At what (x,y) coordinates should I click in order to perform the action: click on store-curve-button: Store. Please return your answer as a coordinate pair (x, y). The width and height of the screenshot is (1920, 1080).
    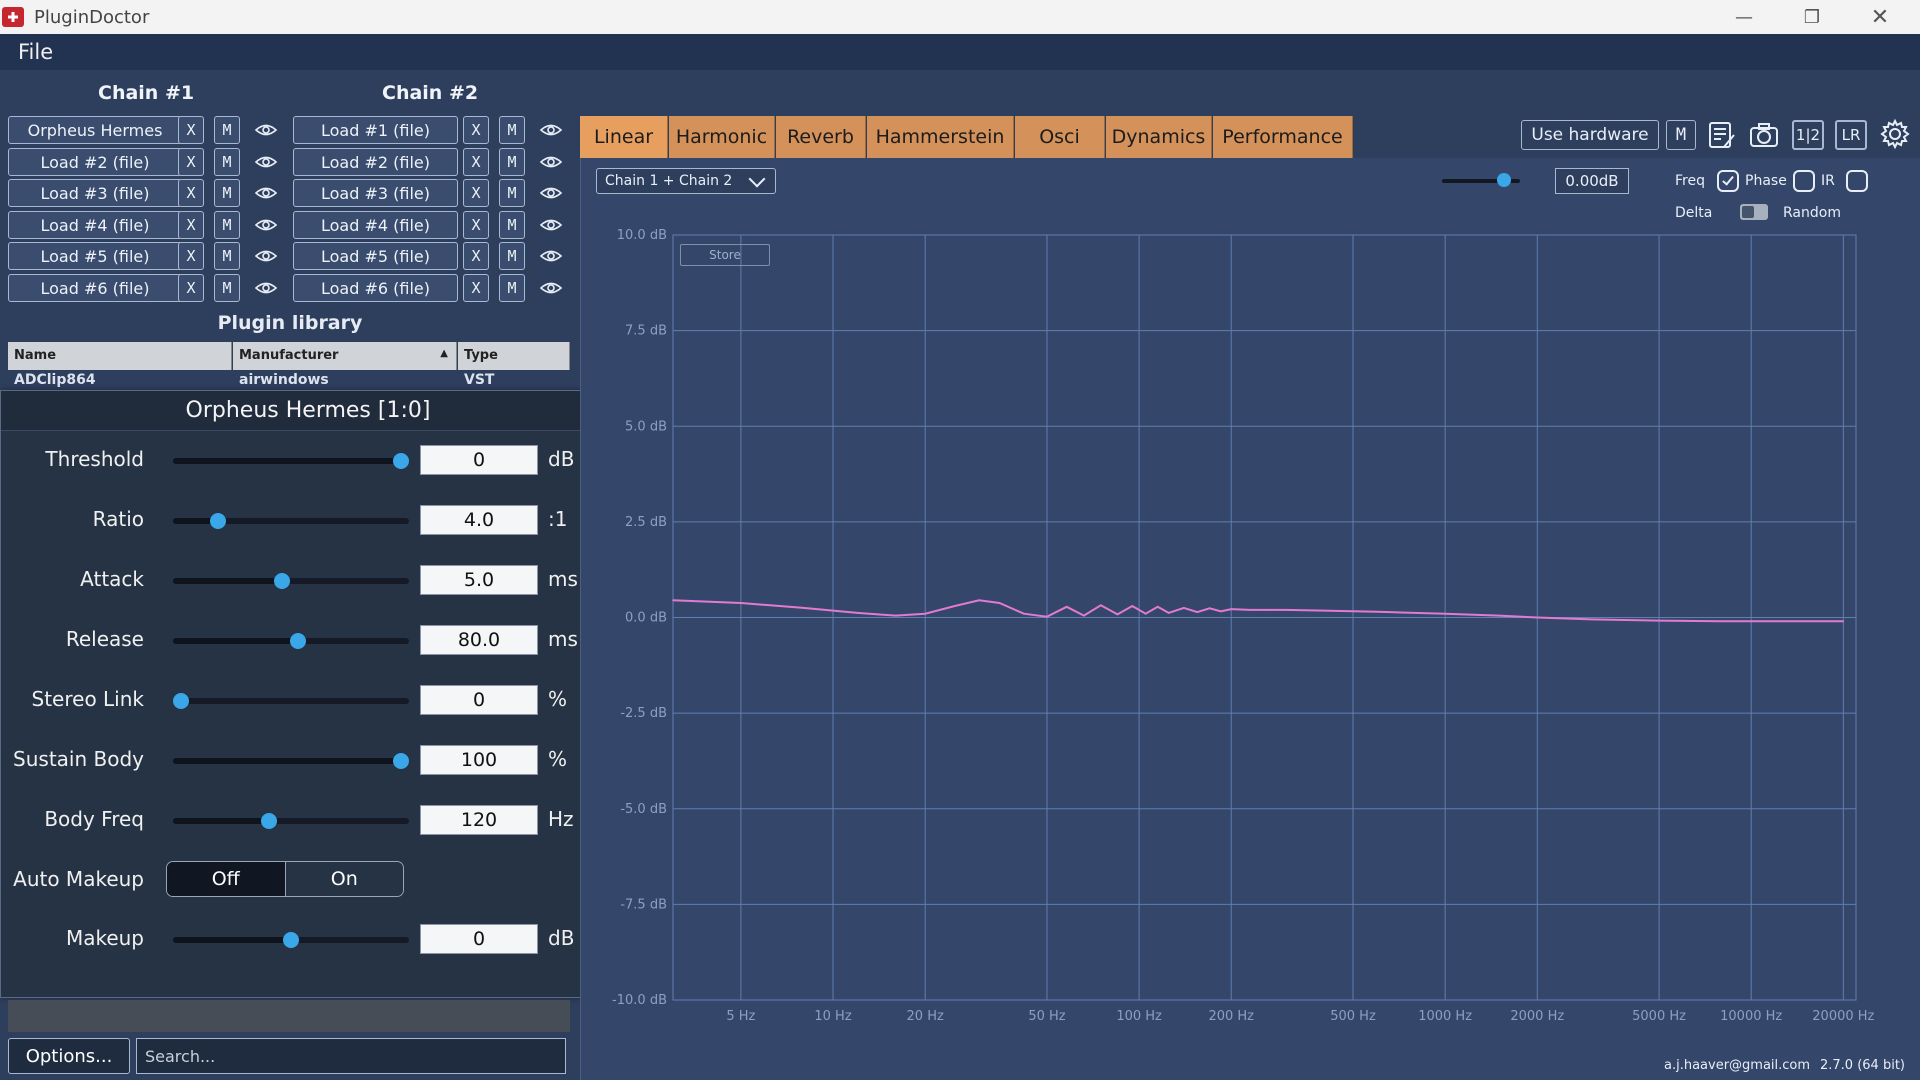
    Looking at the image, I should click on (725, 255).